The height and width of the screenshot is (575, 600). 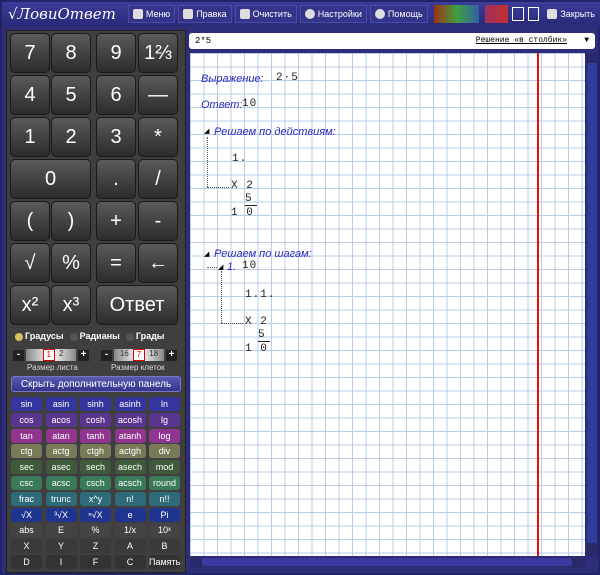 I want to click on key-7: —, so click(x=158, y=95).